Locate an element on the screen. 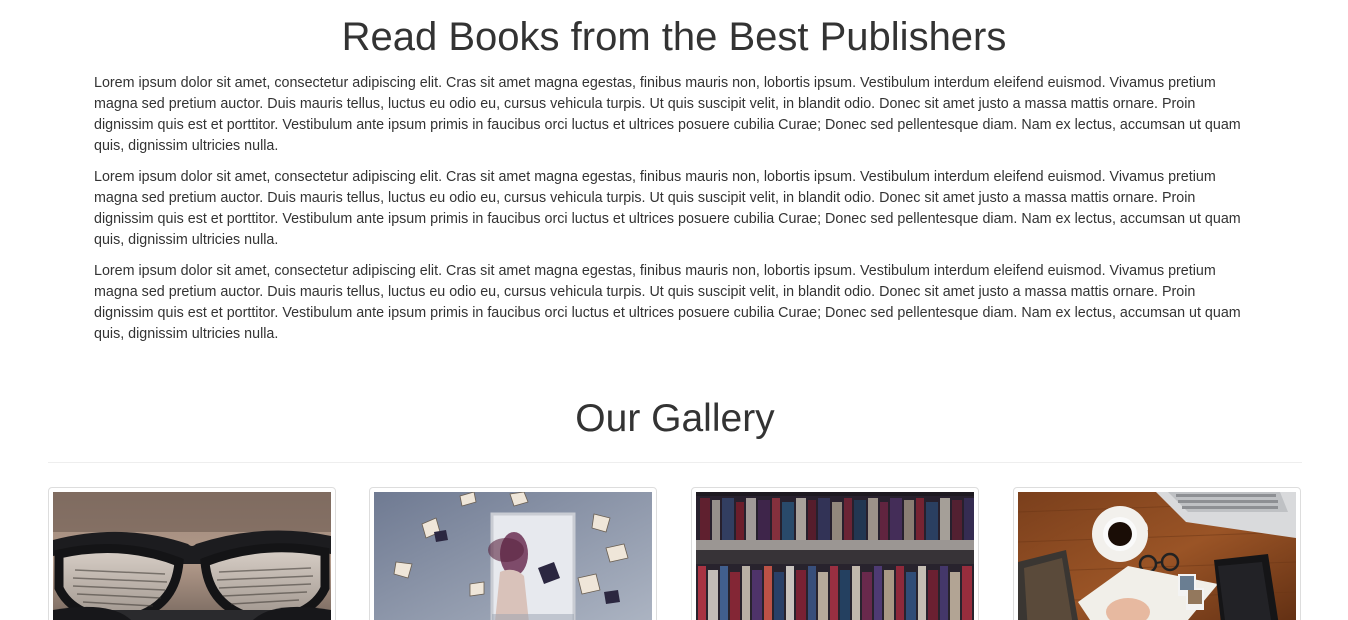 The height and width of the screenshot is (620, 1348). gallery-image-flying-books is located at coordinates (513, 556).